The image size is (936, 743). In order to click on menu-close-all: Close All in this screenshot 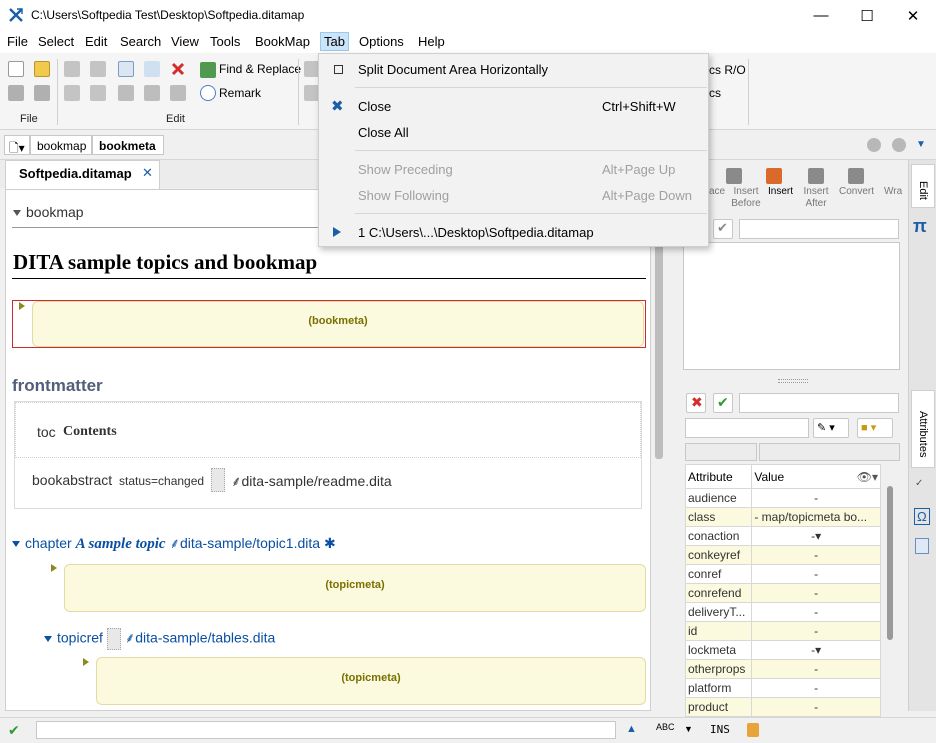, I will do `click(513, 133)`.